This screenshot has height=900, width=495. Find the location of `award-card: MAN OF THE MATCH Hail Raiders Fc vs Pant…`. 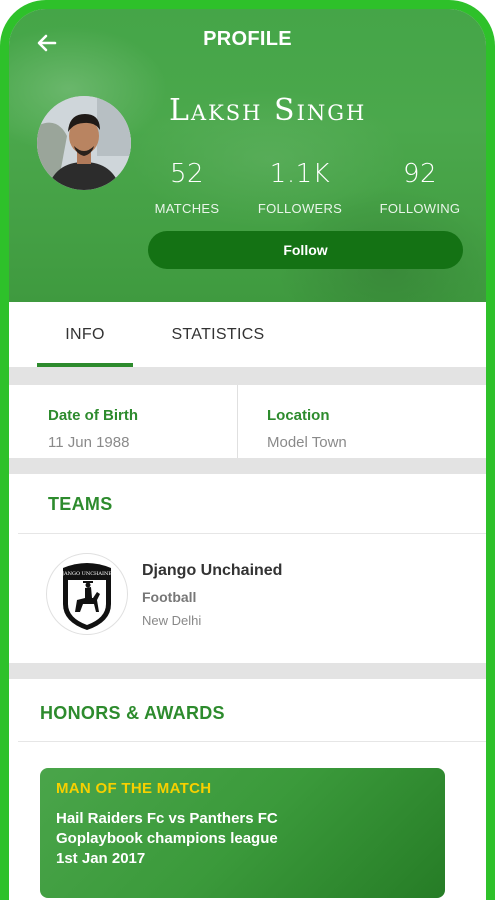

award-card: MAN OF THE MATCH Hail Raiders Fc vs Pant… is located at coordinates (242, 833).